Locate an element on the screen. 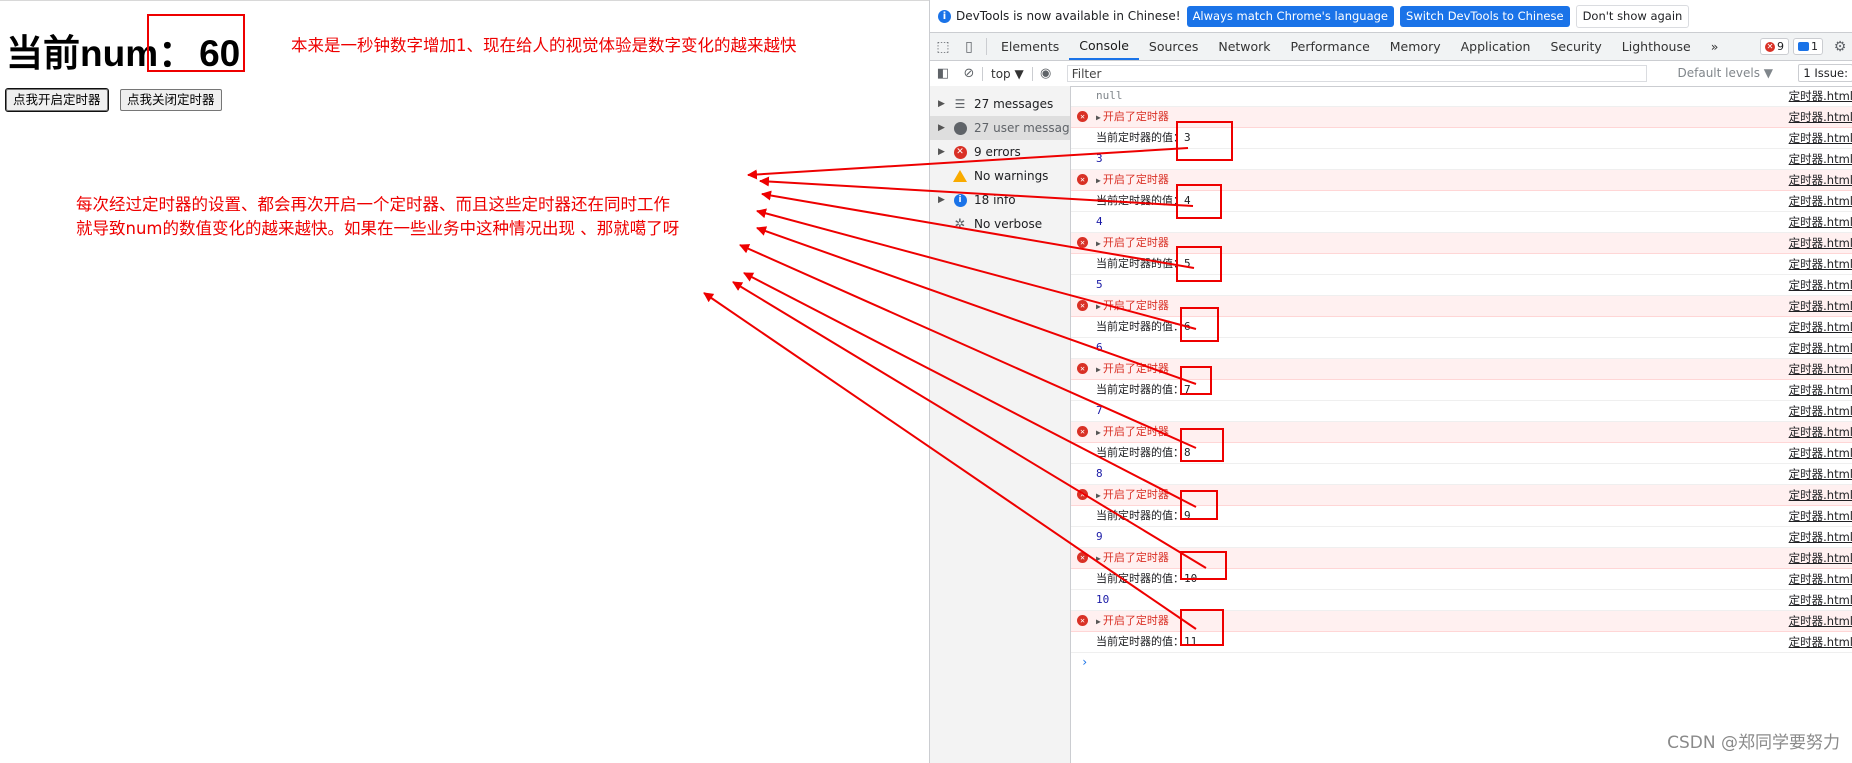  error-icon: ✕ is located at coordinates (960, 152).